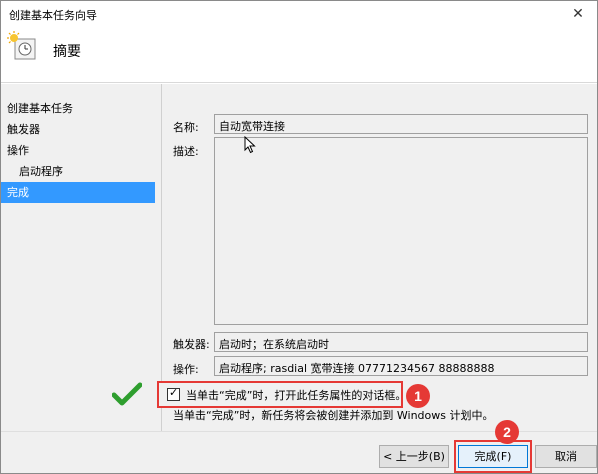  I want to click on open-properties-checkbox: ✓, so click(173, 393).